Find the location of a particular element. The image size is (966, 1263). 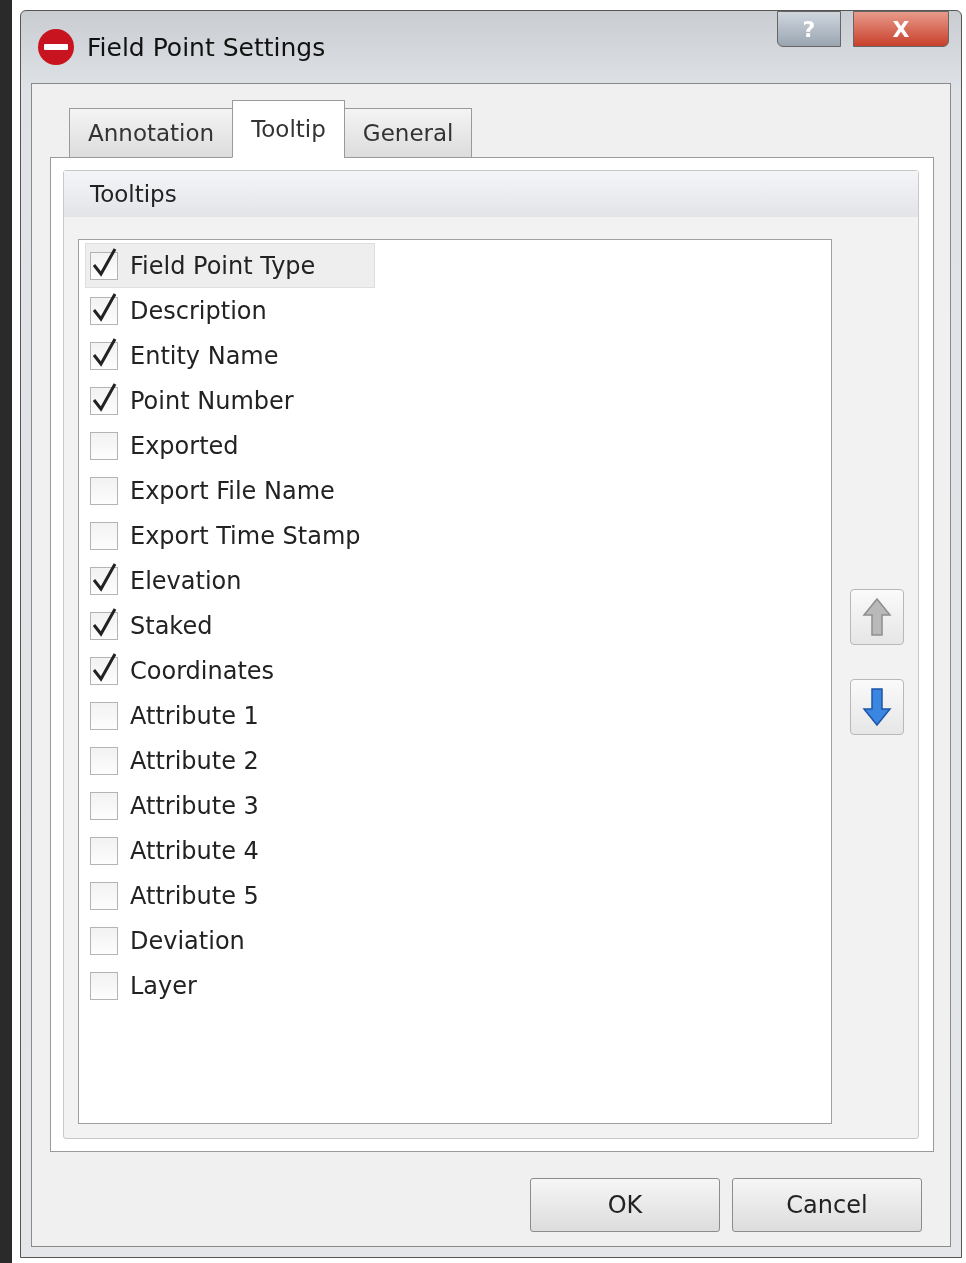

list-item: Field Point Type is located at coordinates (230, 265).